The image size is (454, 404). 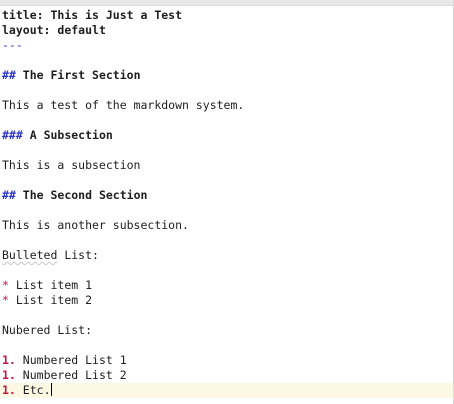 What do you see at coordinates (54, 300) in the screenshot?
I see `bullet-item-text: List item 2` at bounding box center [54, 300].